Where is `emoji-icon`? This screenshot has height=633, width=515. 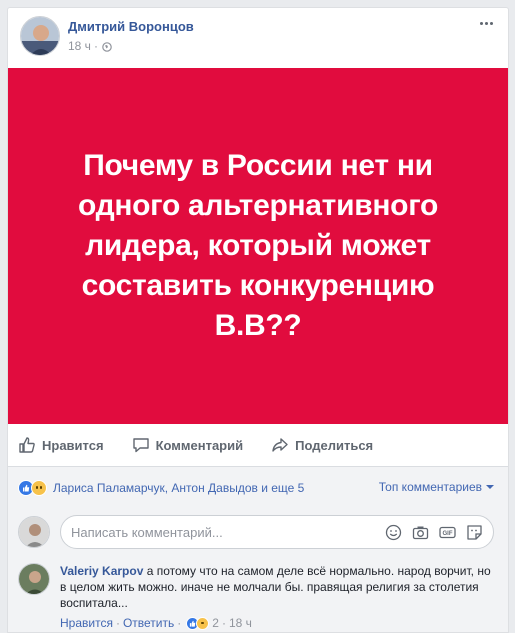
emoji-icon is located at coordinates (393, 532).